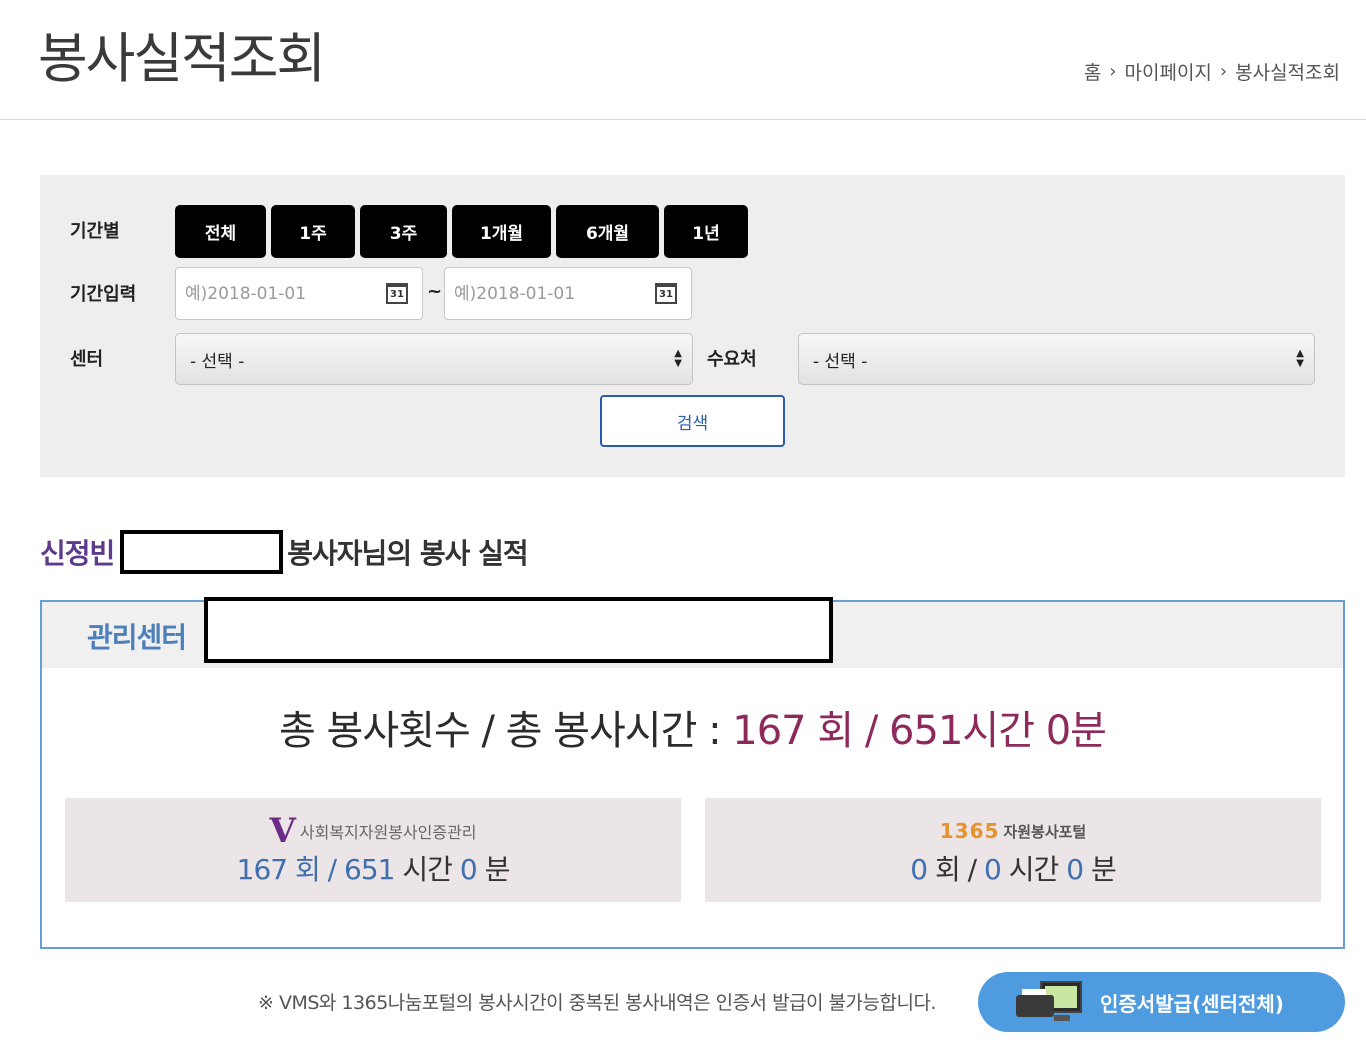 The height and width of the screenshot is (1064, 1366). What do you see at coordinates (549, 293) in the screenshot?
I see `date-to-input` at bounding box center [549, 293].